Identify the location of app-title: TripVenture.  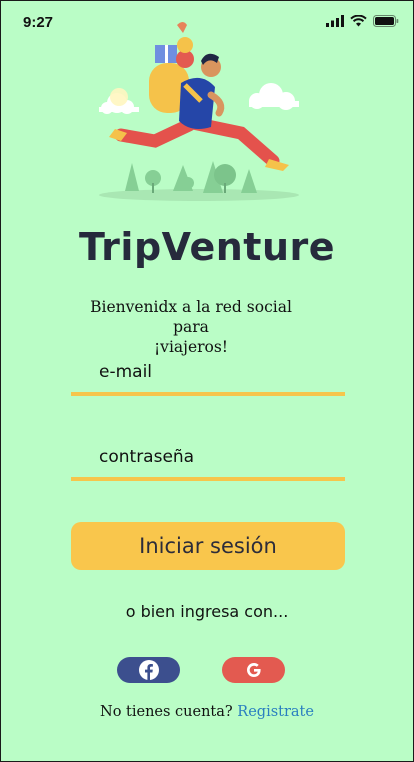
(207, 247).